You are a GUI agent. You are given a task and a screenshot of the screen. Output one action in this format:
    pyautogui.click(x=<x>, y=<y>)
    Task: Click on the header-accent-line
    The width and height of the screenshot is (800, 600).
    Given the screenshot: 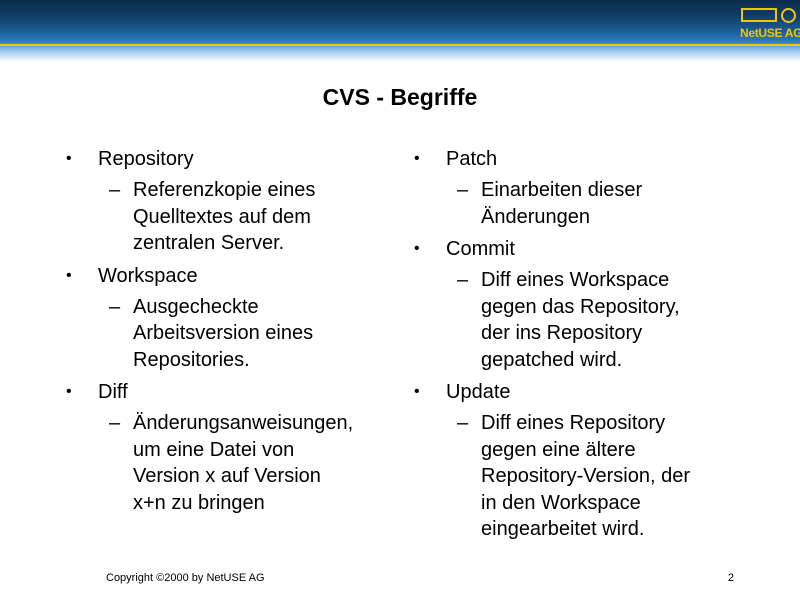 What is the action you would take?
    pyautogui.click(x=400, y=45)
    